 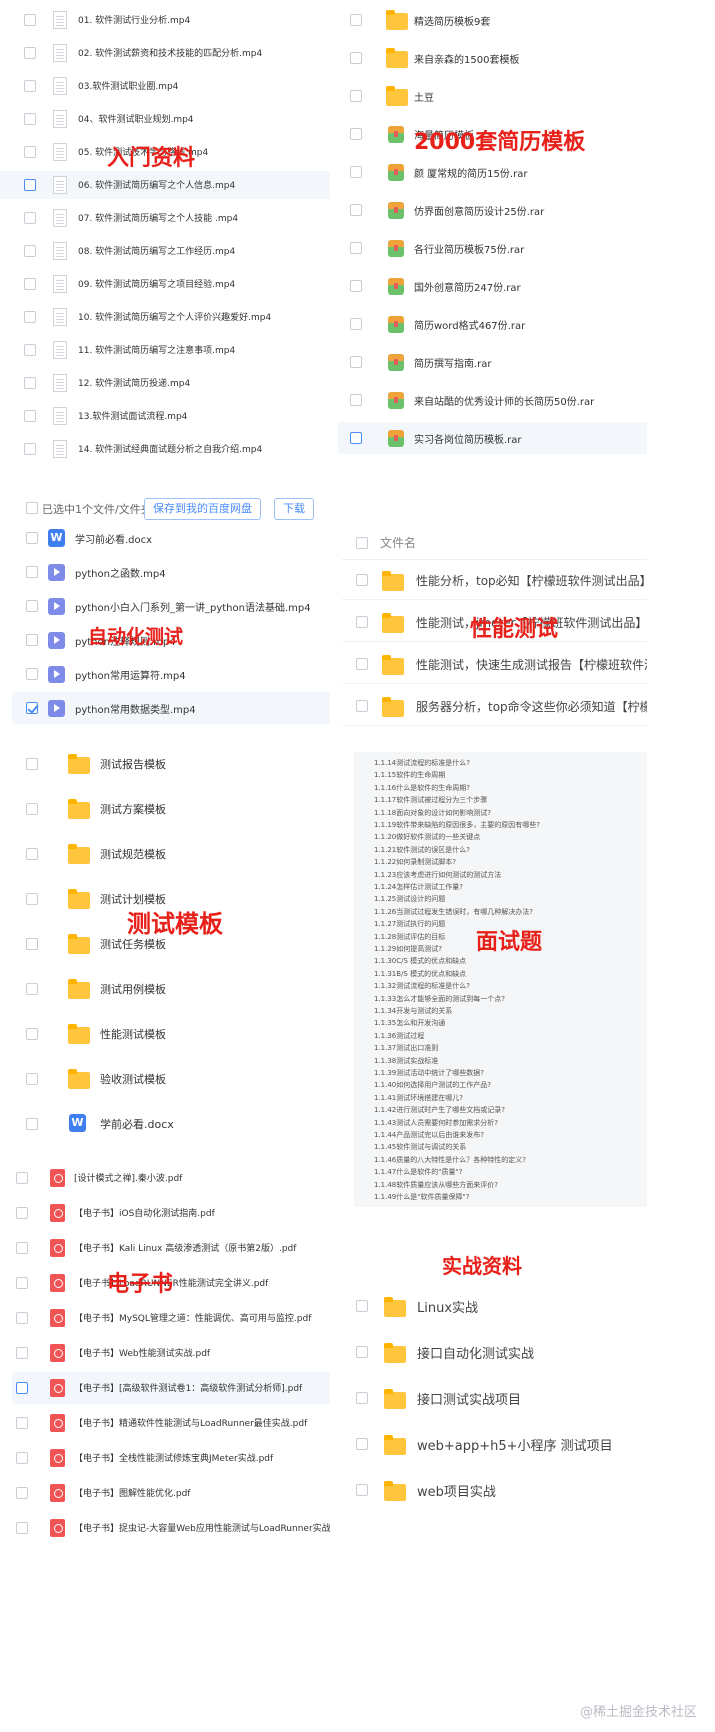 I want to click on list-item: python小白入门系列_第一讲_python语法基础.mp4, so click(x=171, y=606).